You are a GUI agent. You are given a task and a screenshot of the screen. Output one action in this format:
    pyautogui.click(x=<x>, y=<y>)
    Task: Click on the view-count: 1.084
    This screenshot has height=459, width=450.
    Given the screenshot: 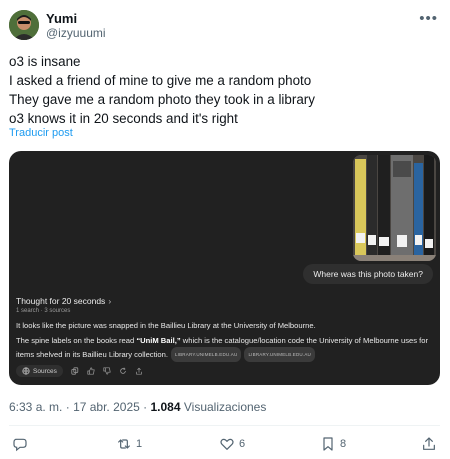 What is the action you would take?
    pyautogui.click(x=165, y=407)
    